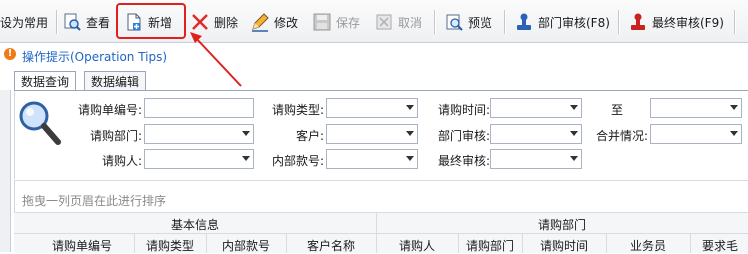  Describe the element at coordinates (384, 22) in the screenshot. I see `cancel-icon` at that location.